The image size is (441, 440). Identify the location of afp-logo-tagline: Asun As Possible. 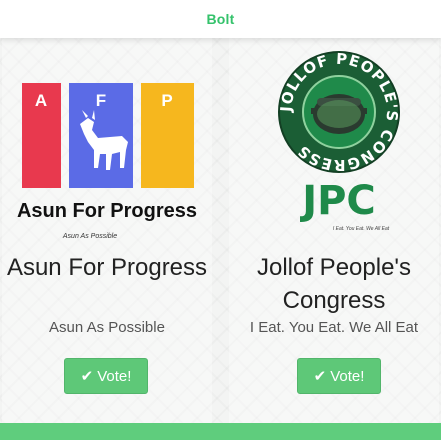
(89, 236).